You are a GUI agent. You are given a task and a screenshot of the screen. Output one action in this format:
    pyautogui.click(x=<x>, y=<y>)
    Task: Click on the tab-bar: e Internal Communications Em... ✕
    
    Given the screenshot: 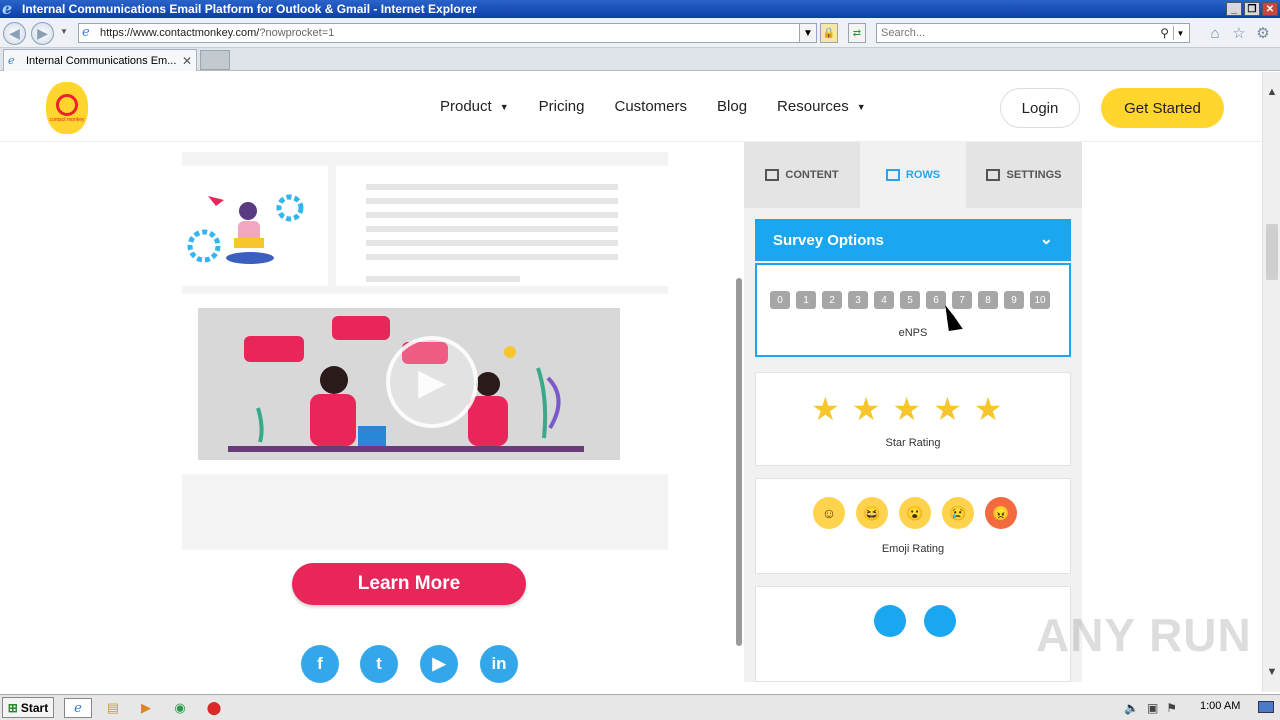 What is the action you would take?
    pyautogui.click(x=640, y=59)
    